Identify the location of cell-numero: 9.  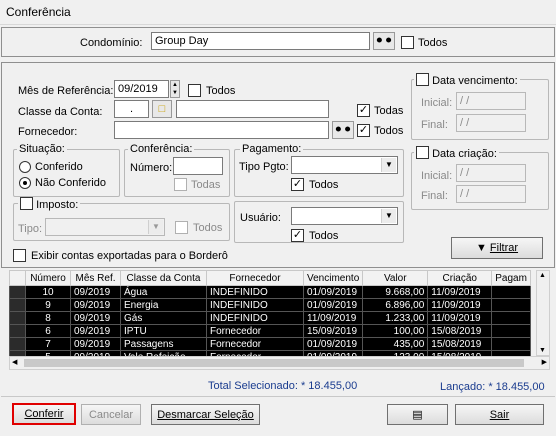
(48, 305).